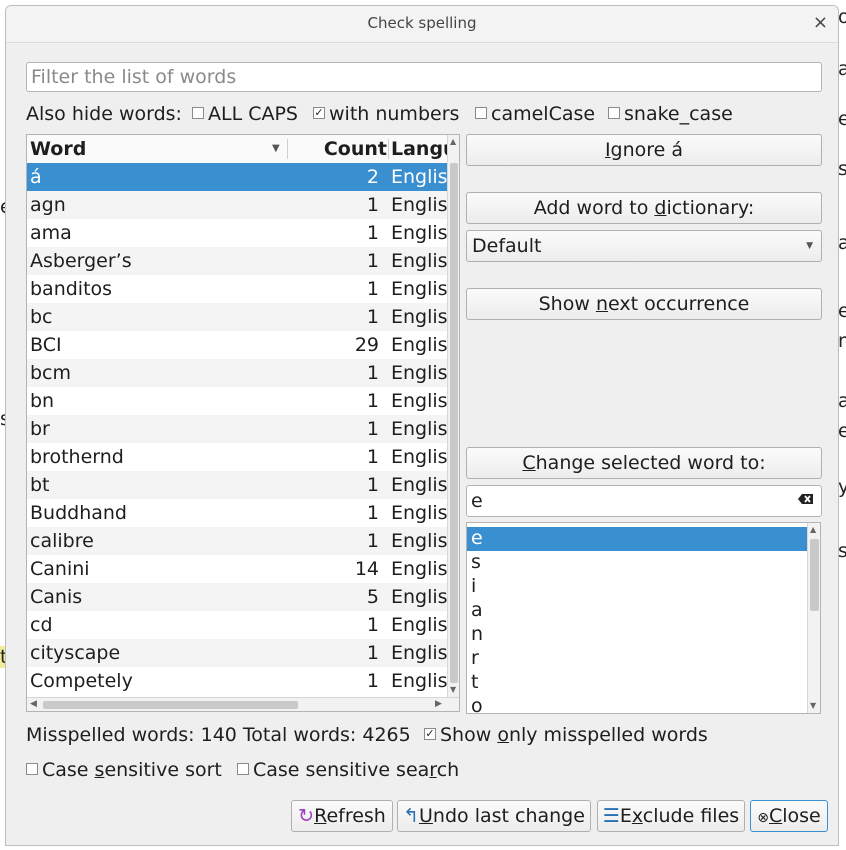 This screenshot has width=846, height=850. What do you see at coordinates (42, 401) in the screenshot?
I see `word-cell: bn` at bounding box center [42, 401].